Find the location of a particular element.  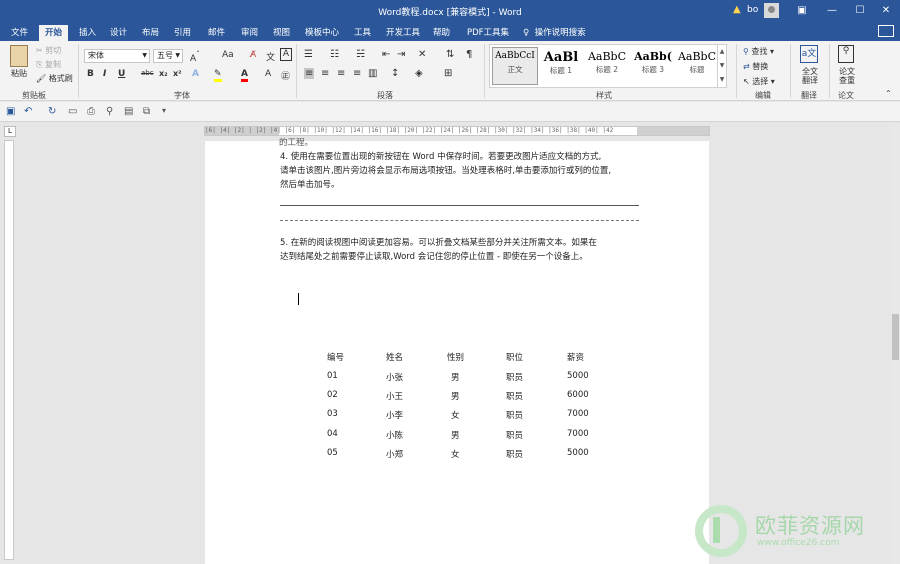

vertical-scrollbar is located at coordinates (895, 344).